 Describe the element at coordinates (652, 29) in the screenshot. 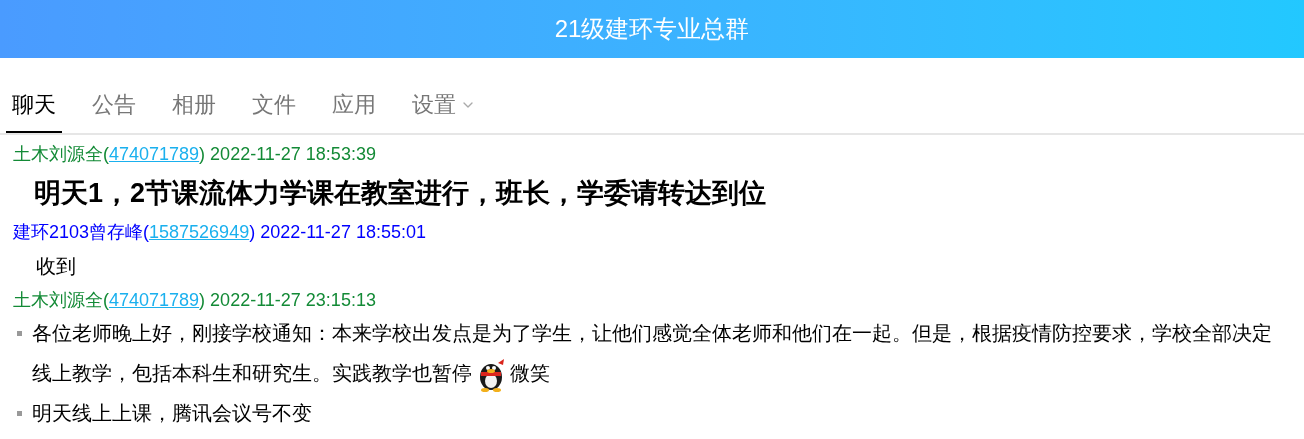

I see `window-title: 21级建环专业总群` at that location.